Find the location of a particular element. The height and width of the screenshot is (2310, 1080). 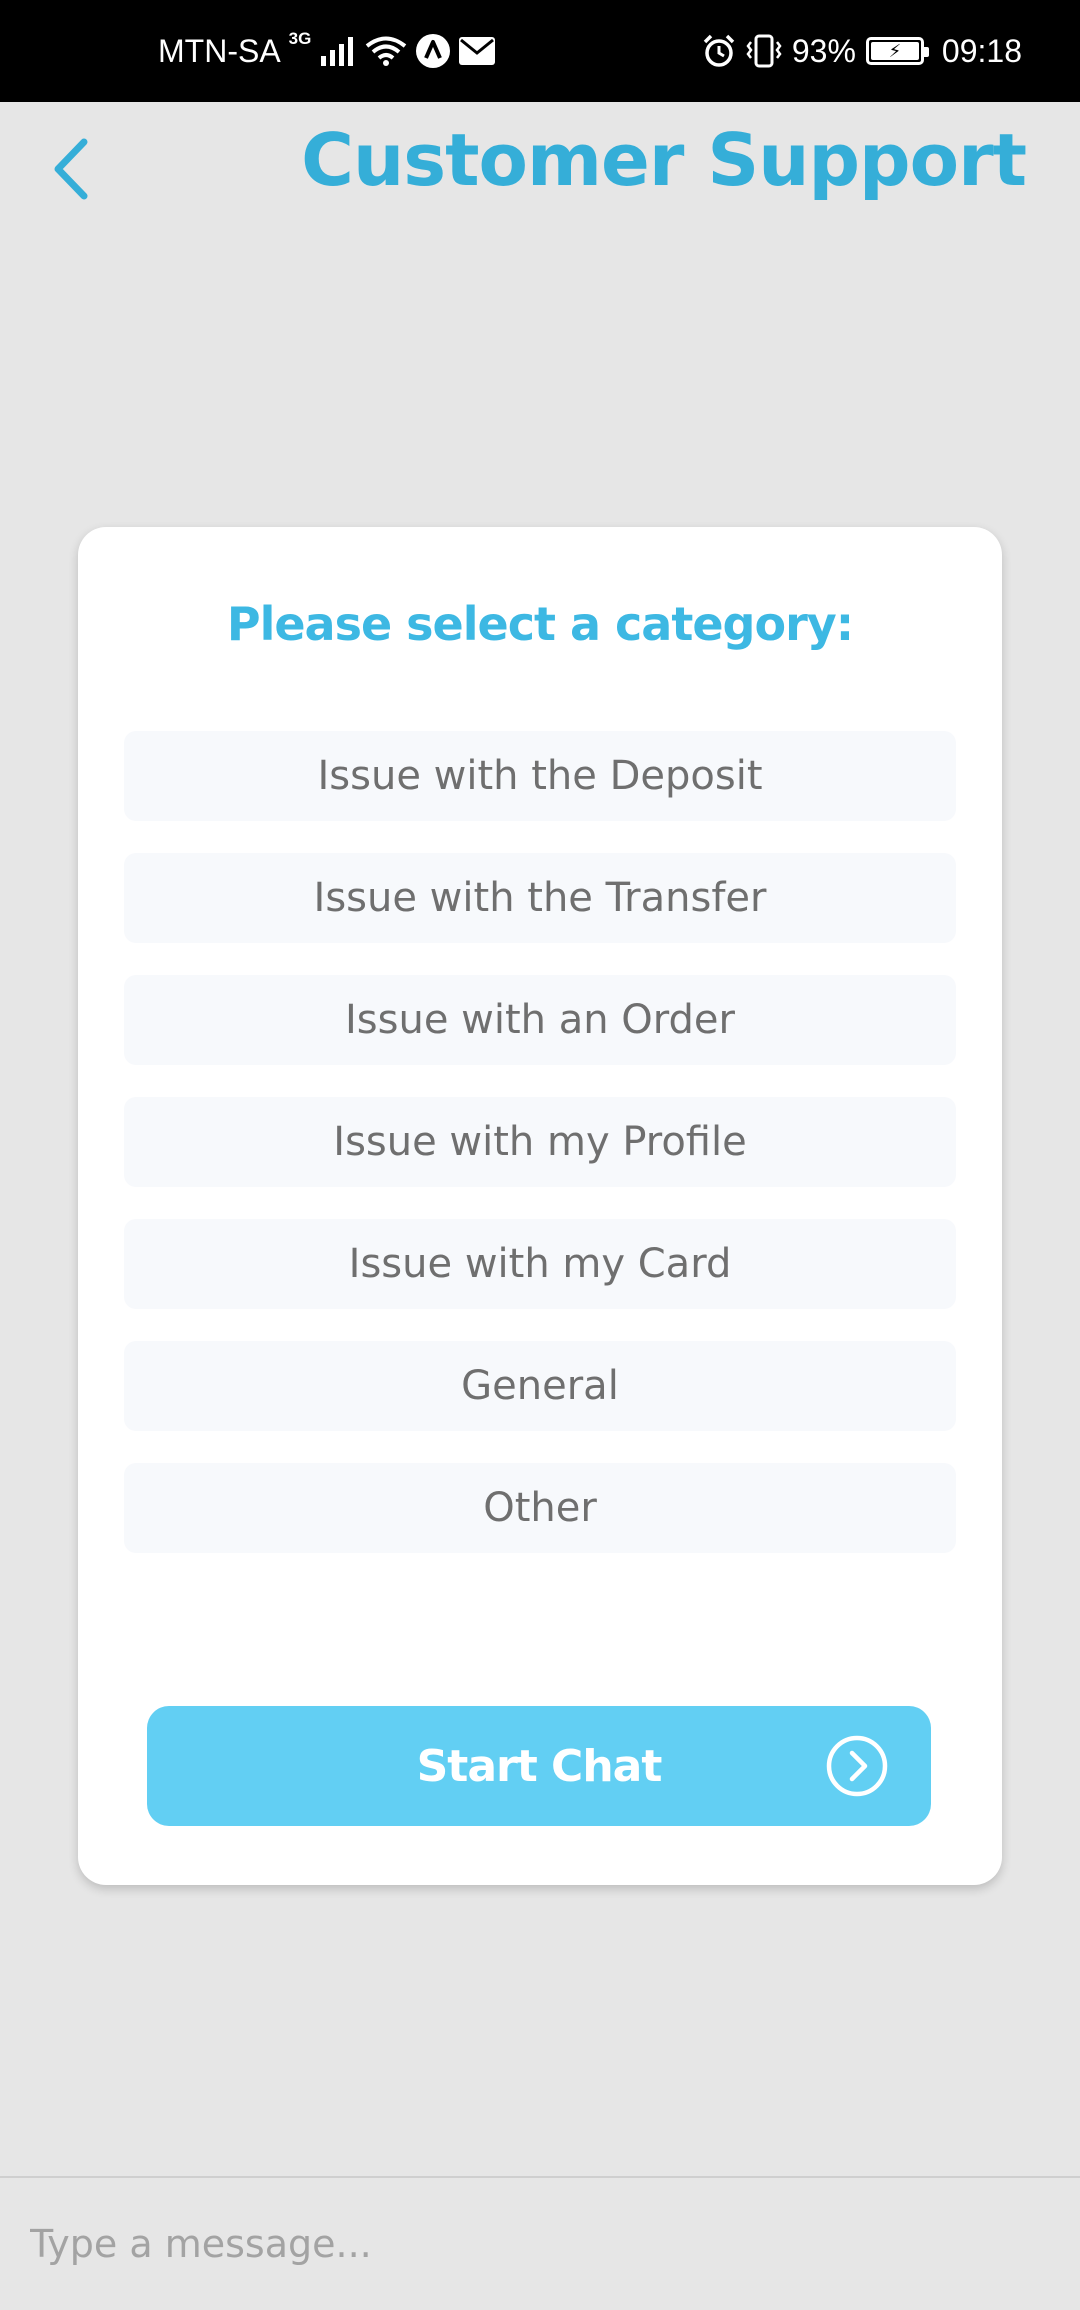

chevron-left-icon is located at coordinates (71, 169).